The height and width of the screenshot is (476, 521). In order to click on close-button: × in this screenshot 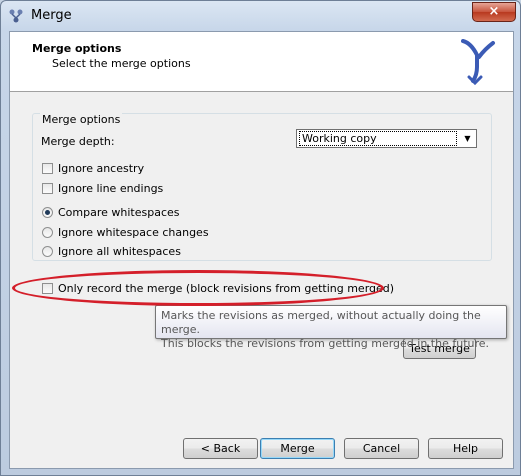, I will do `click(494, 12)`.